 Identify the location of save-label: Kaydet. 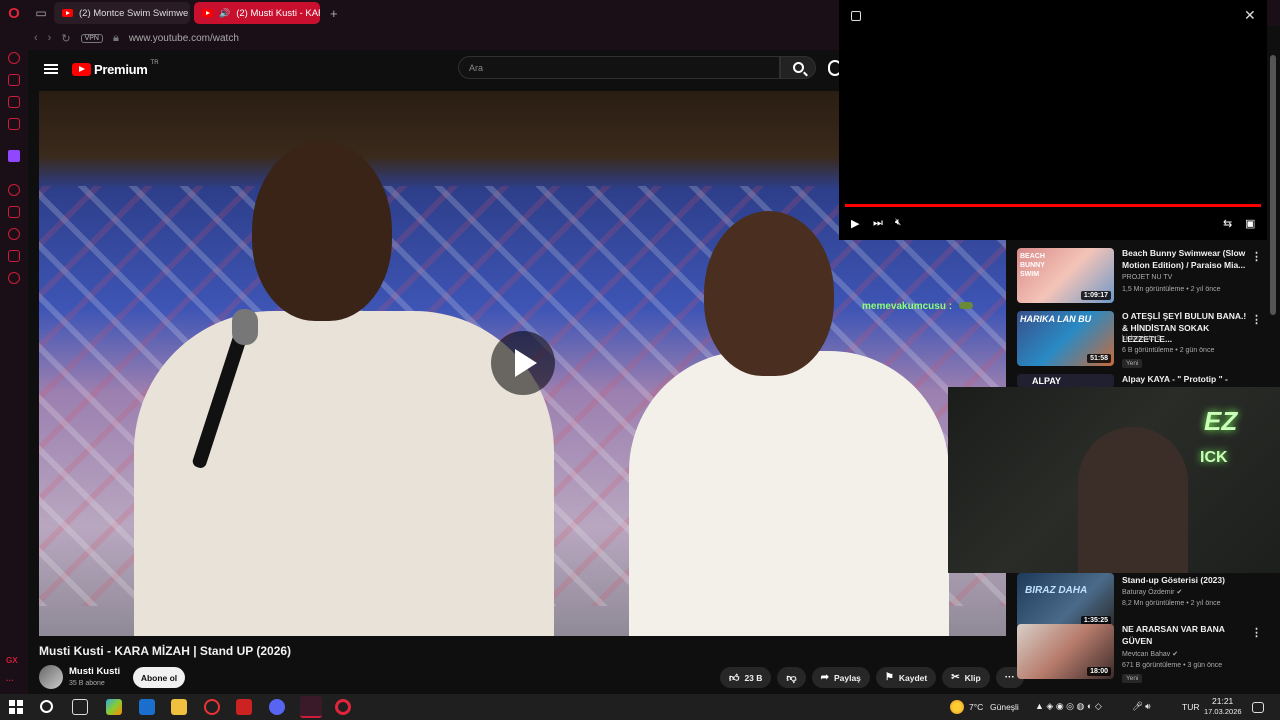
(913, 677).